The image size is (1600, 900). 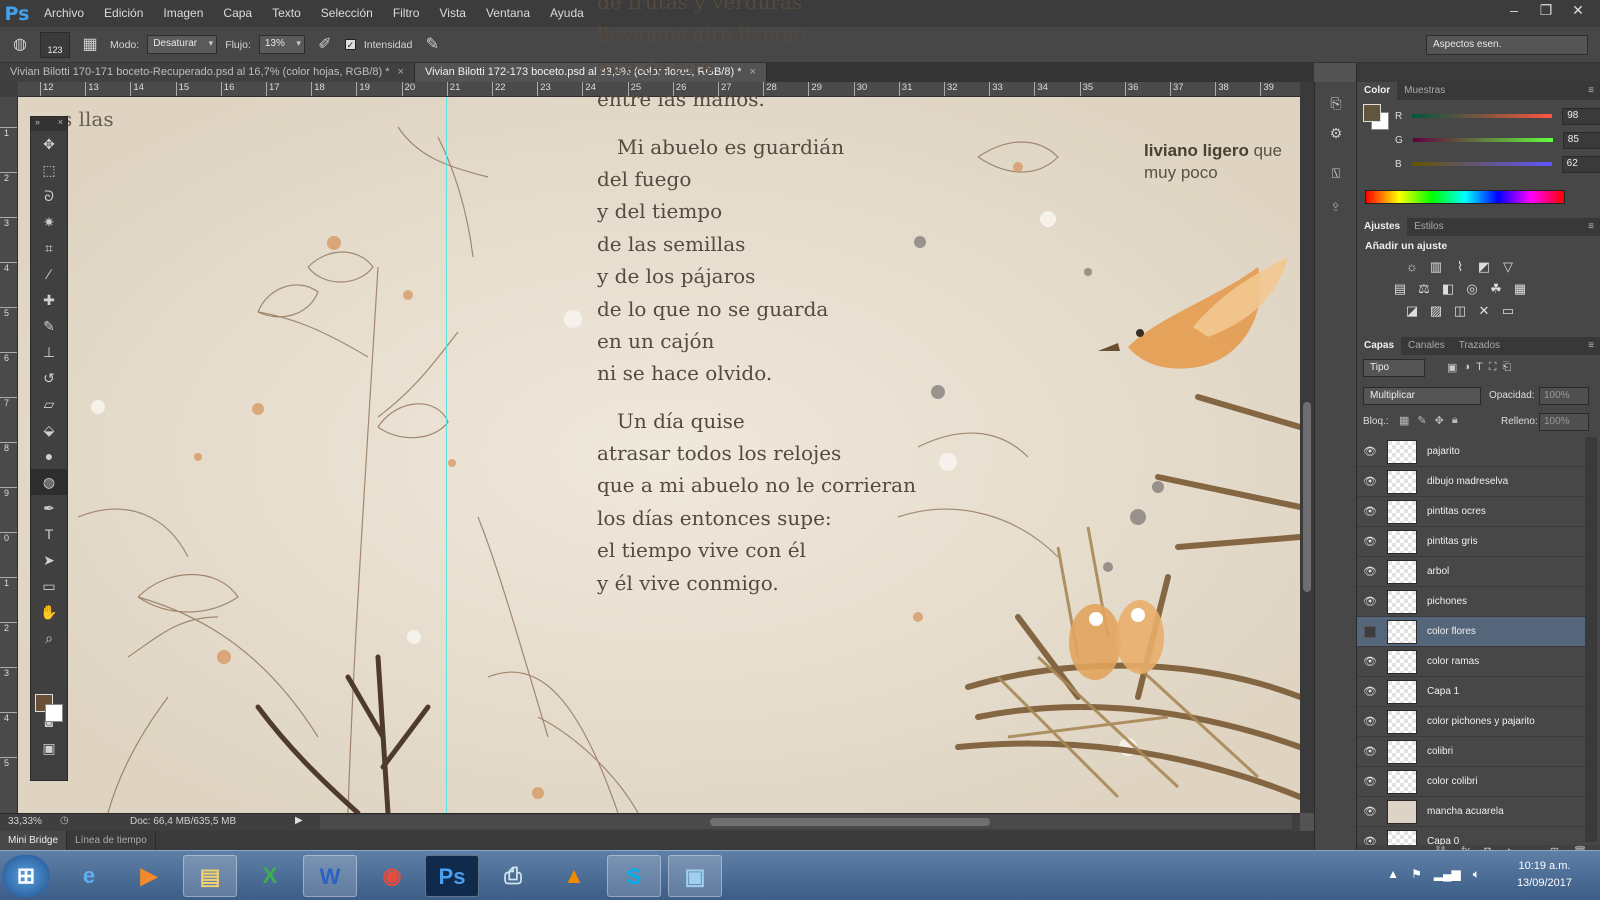 What do you see at coordinates (1421, 420) in the screenshot?
I see `lock-pixels-icon: ✎` at bounding box center [1421, 420].